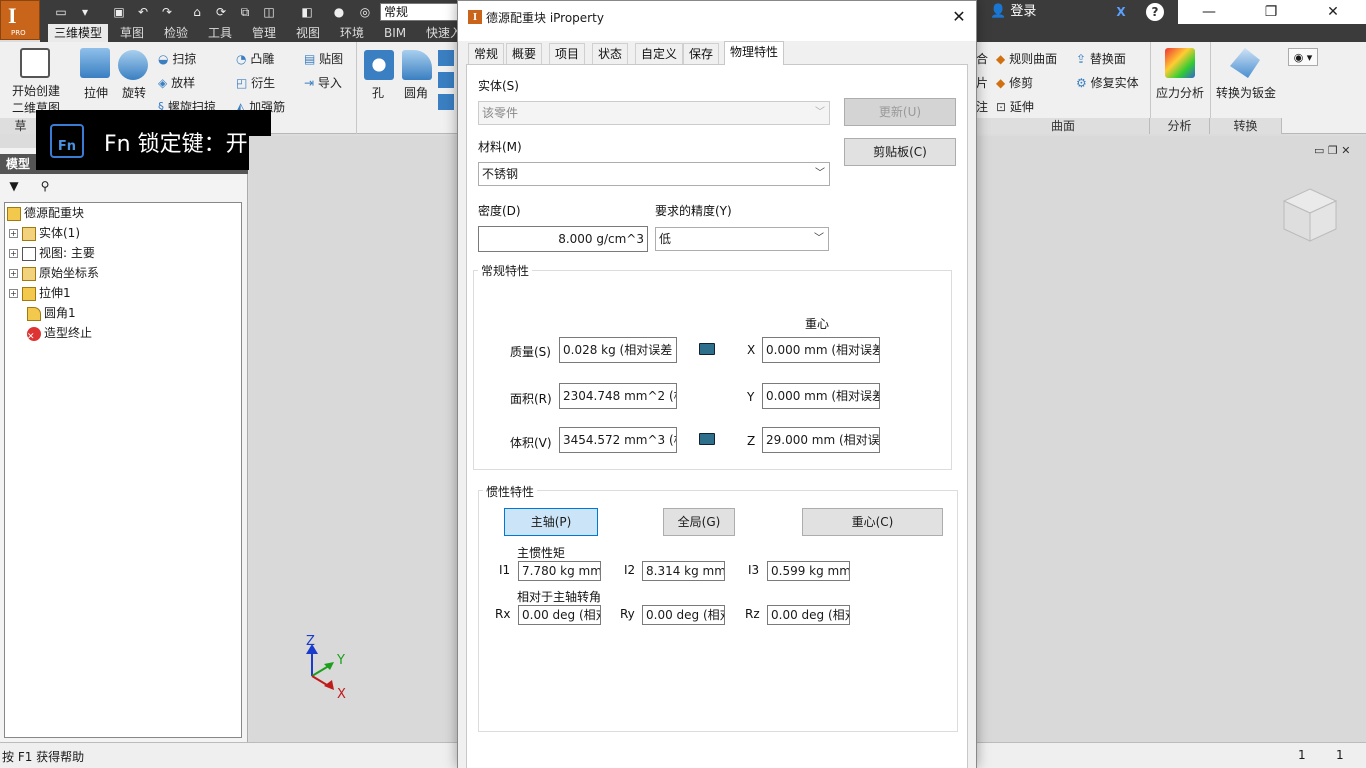 This screenshot has width=1366, height=768. Describe the element at coordinates (395, 33) in the screenshot. I see `tab-bim: BIM` at that location.